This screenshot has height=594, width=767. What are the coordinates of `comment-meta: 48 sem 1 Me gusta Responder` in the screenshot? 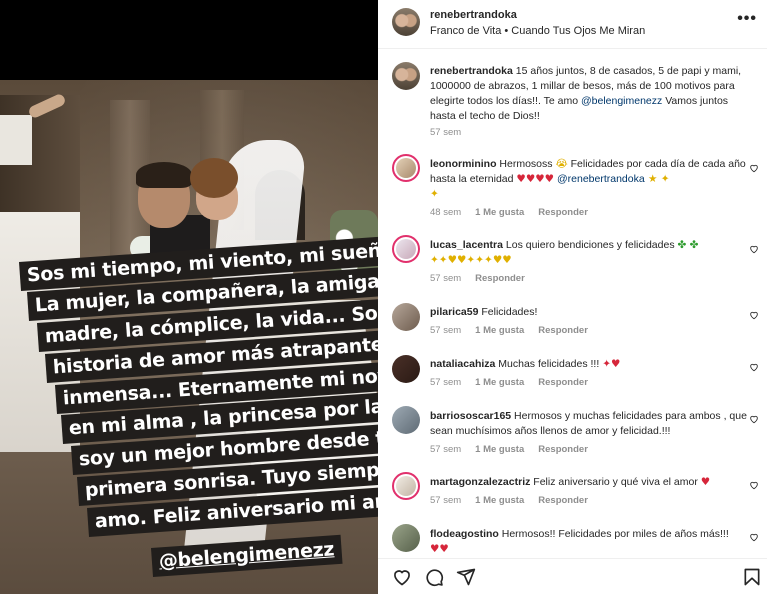 It's located at (509, 212).